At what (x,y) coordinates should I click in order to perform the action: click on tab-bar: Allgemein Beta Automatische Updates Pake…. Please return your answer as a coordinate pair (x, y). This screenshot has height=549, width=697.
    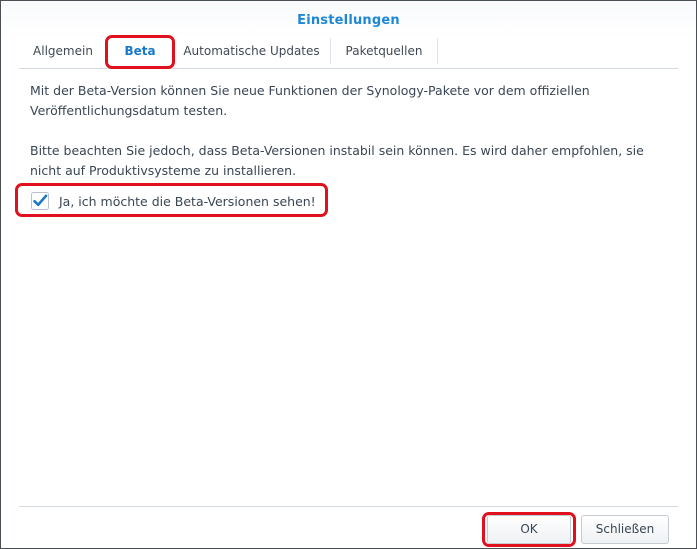
    Looking at the image, I should click on (348, 52).